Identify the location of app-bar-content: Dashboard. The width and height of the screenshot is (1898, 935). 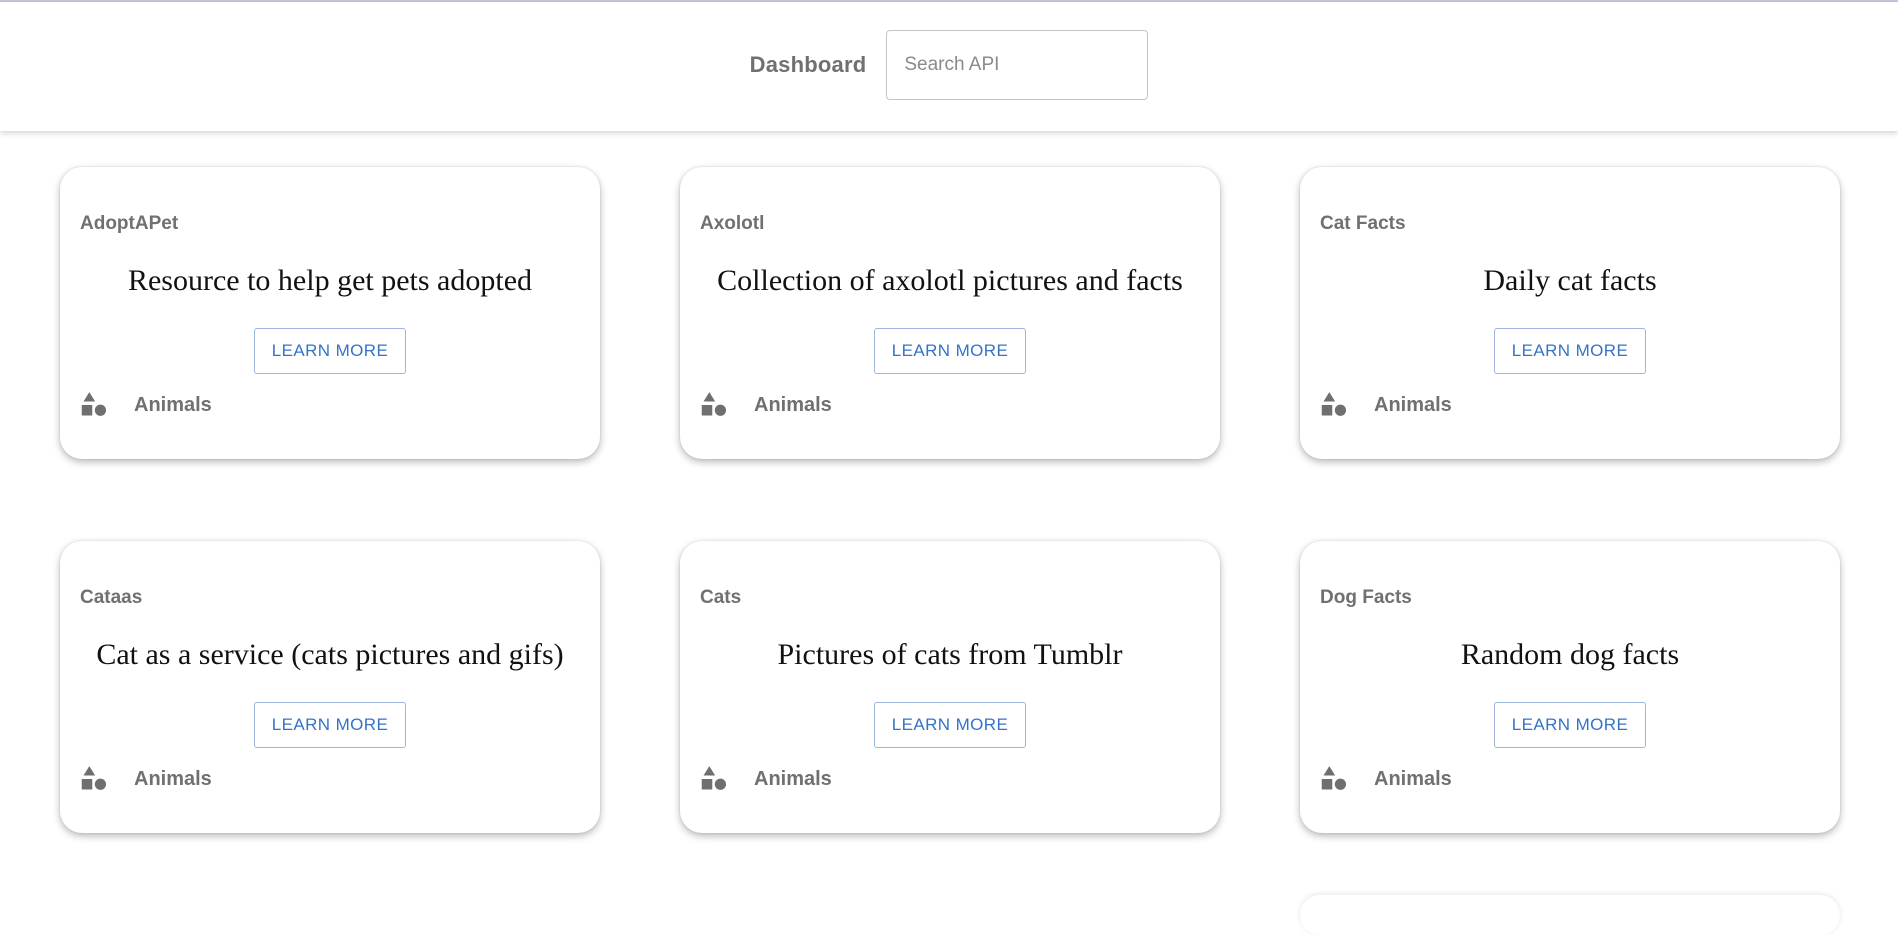
(949, 64).